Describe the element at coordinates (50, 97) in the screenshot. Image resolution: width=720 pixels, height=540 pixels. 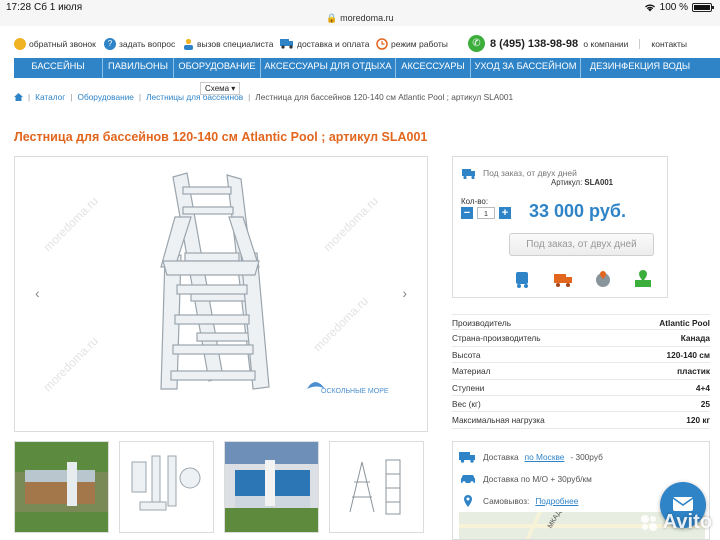
I see `breadcrumb-catalog: Каталог` at that location.